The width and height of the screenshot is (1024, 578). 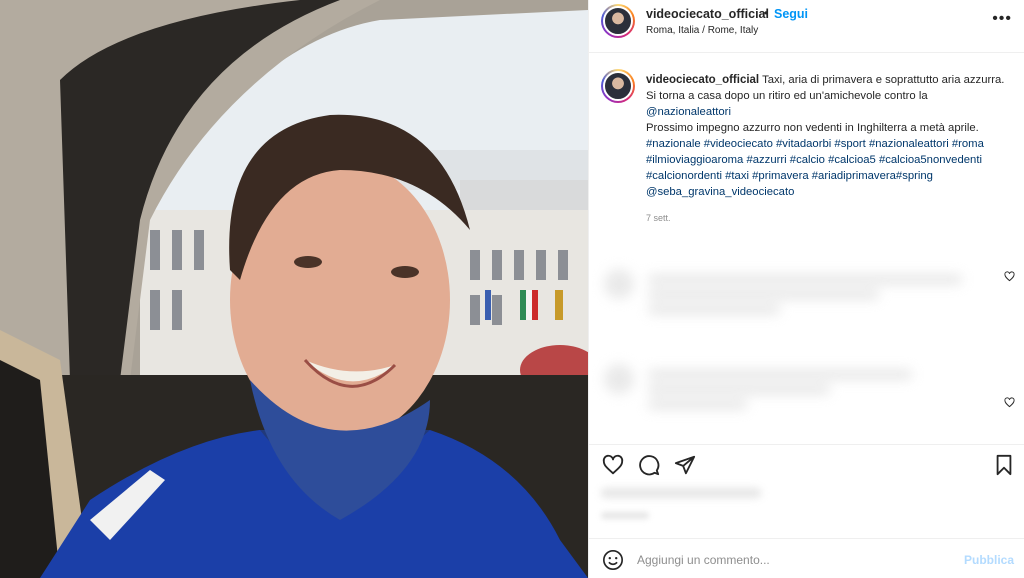 What do you see at coordinates (613, 465) in the screenshot?
I see `heart-icon` at bounding box center [613, 465].